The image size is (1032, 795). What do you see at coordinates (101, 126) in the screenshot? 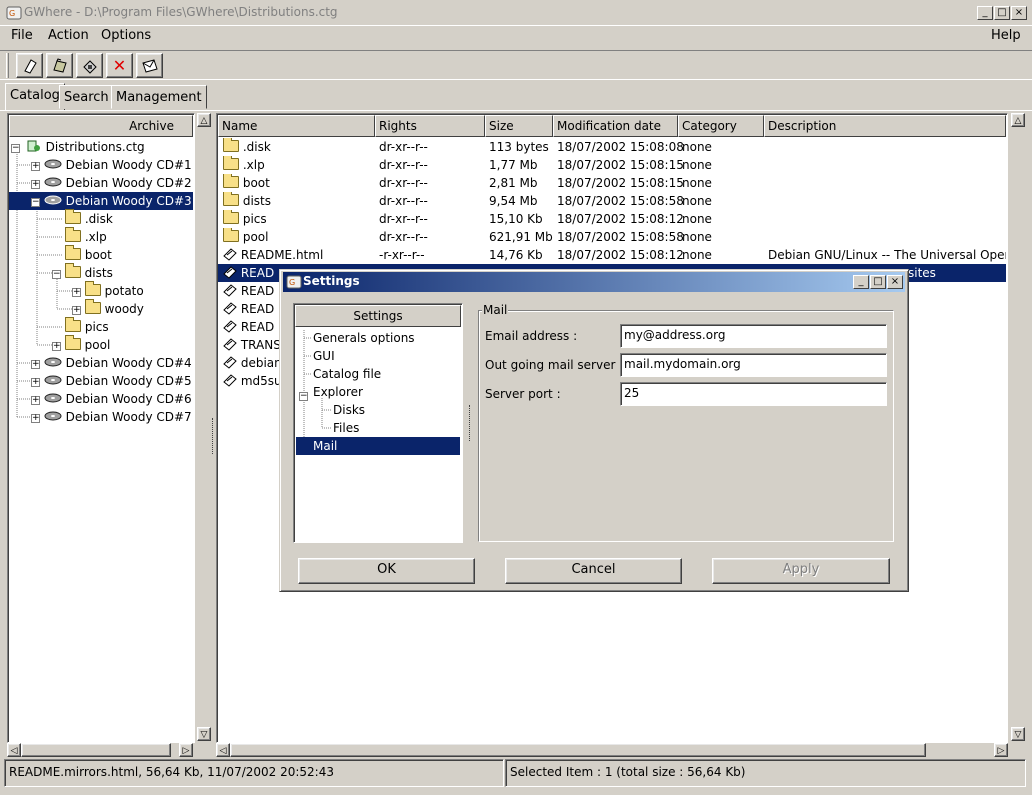
I see `archive-column-header: Archive` at bounding box center [101, 126].